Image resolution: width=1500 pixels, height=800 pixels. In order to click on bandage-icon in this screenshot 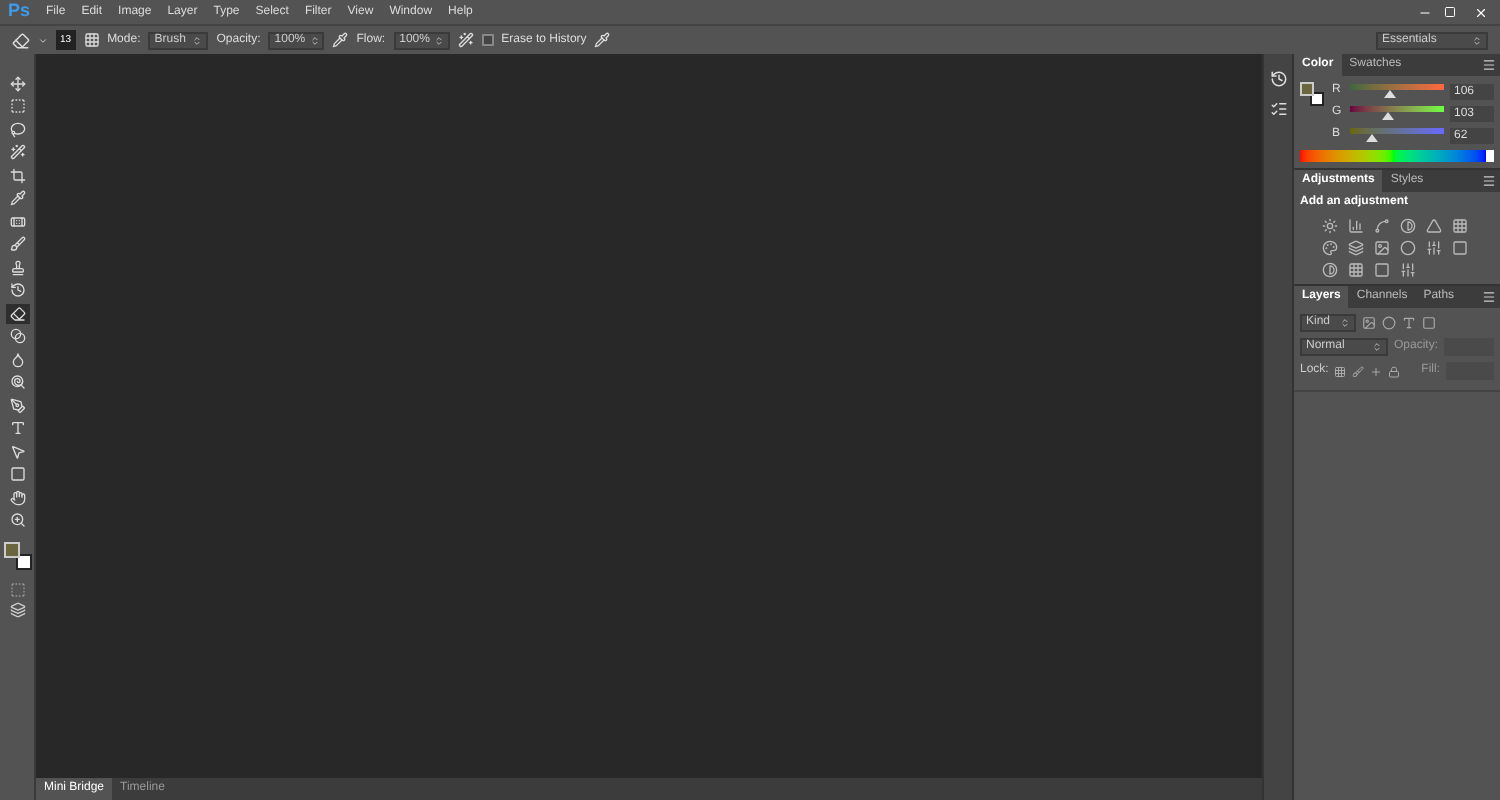, I will do `click(17, 221)`.